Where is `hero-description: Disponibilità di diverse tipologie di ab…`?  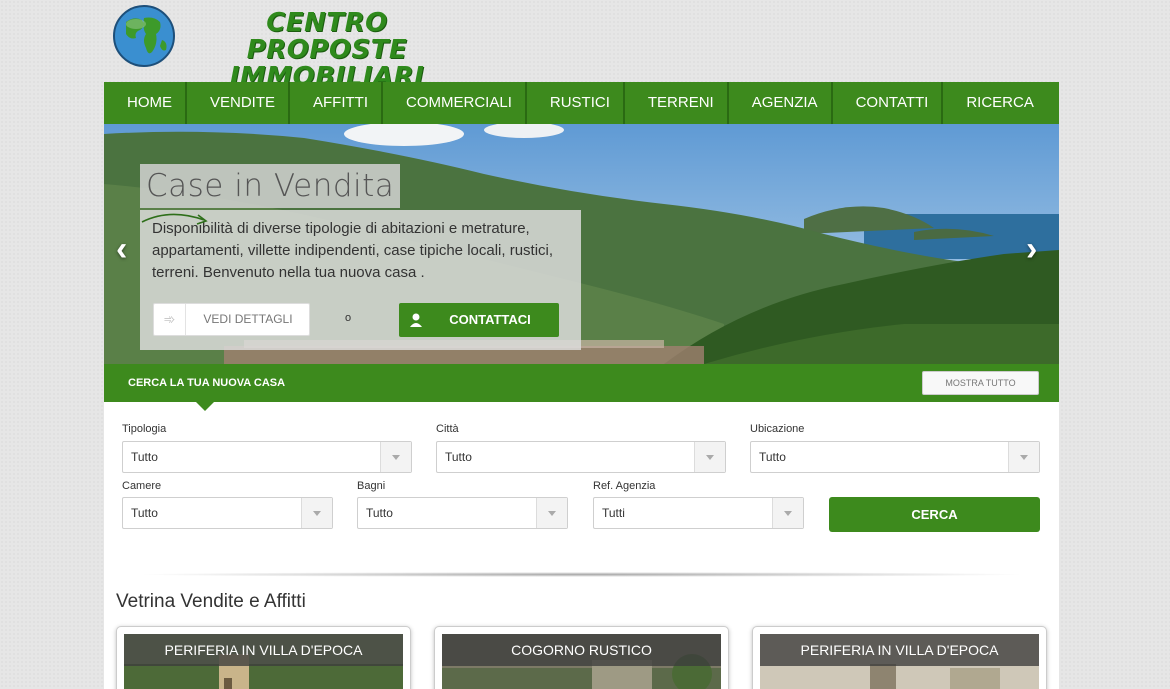
hero-description: Disponibilità di diverse tipologie di ab… is located at coordinates (353, 250).